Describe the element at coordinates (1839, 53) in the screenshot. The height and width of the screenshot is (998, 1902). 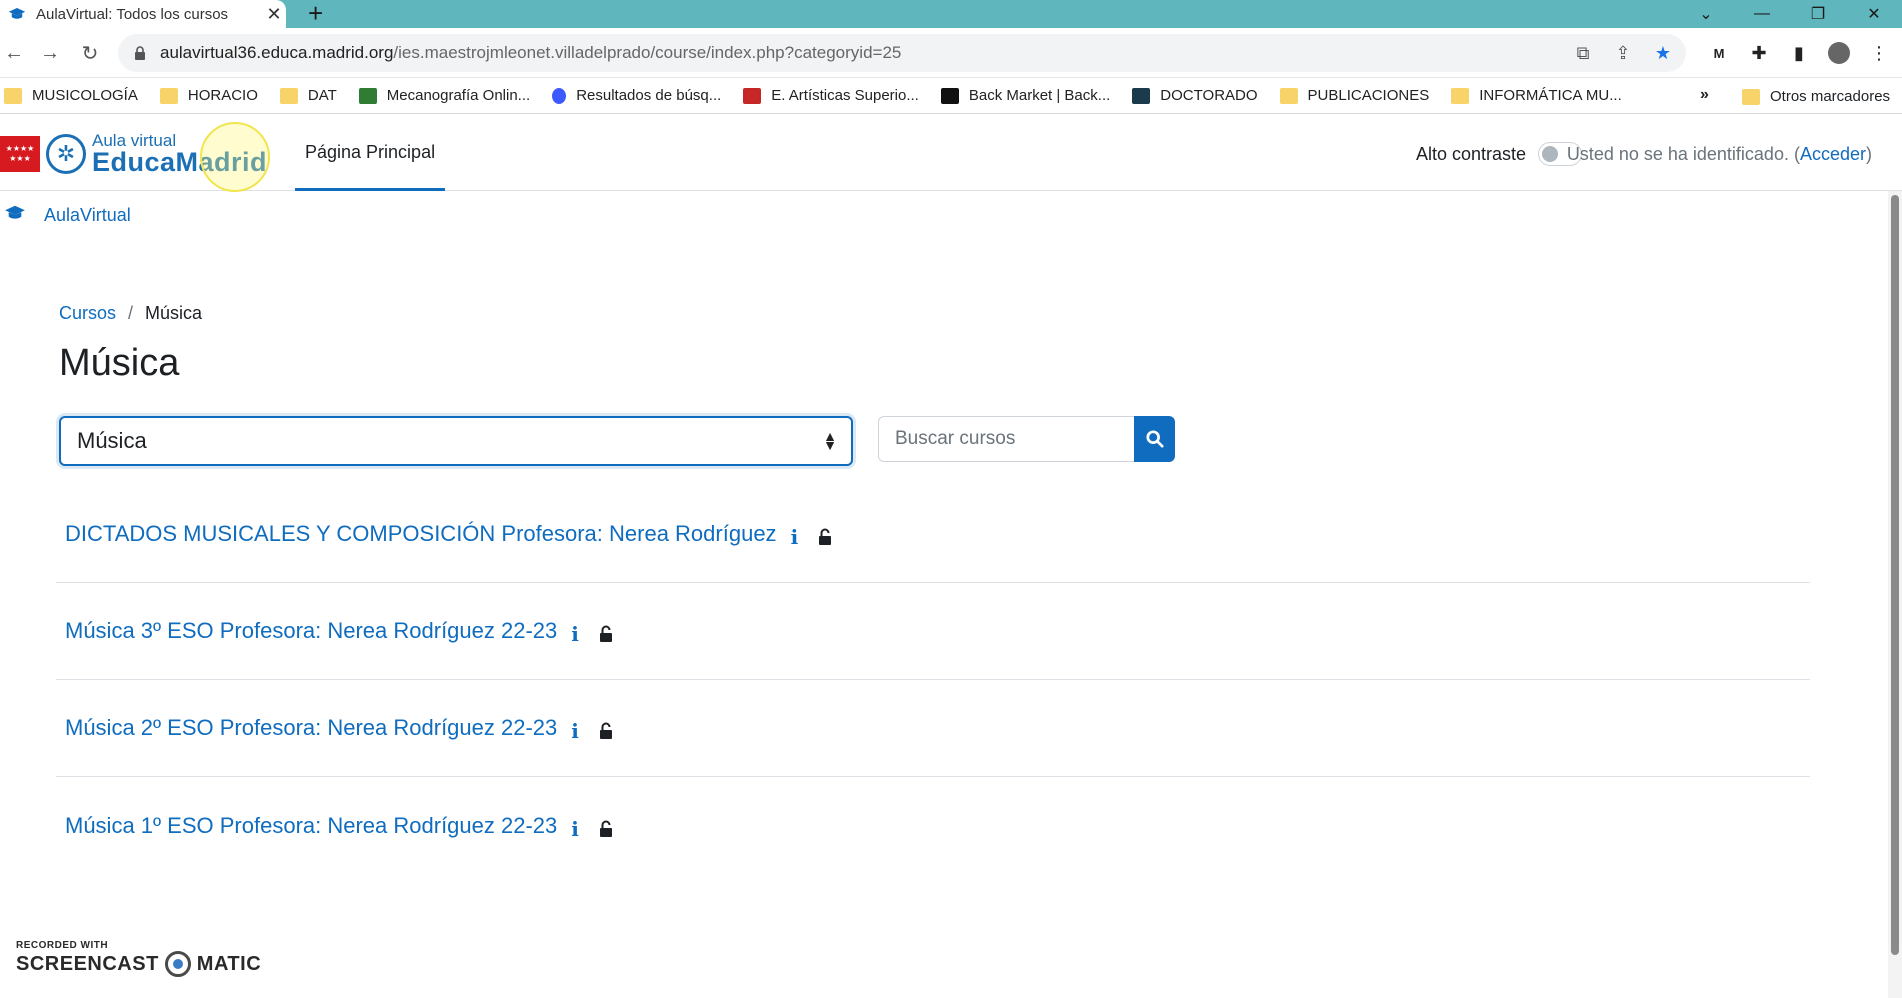
I see `profile-avatar-icon` at that location.